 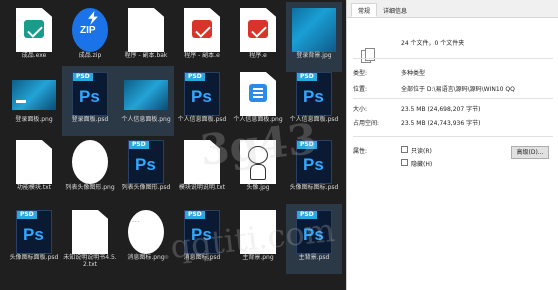 What do you see at coordinates (258, 232) in the screenshot?
I see `white-bar-icon` at bounding box center [258, 232].